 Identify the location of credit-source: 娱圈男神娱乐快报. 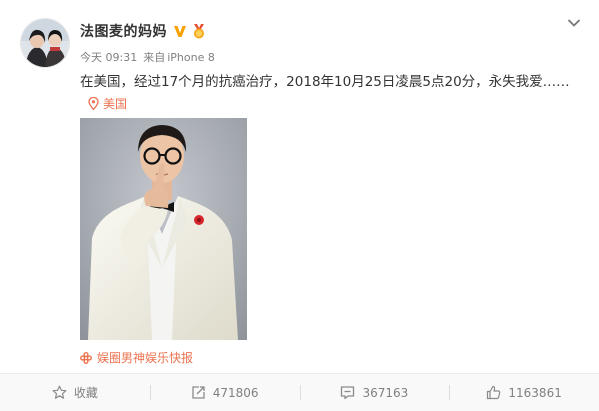
(136, 357).